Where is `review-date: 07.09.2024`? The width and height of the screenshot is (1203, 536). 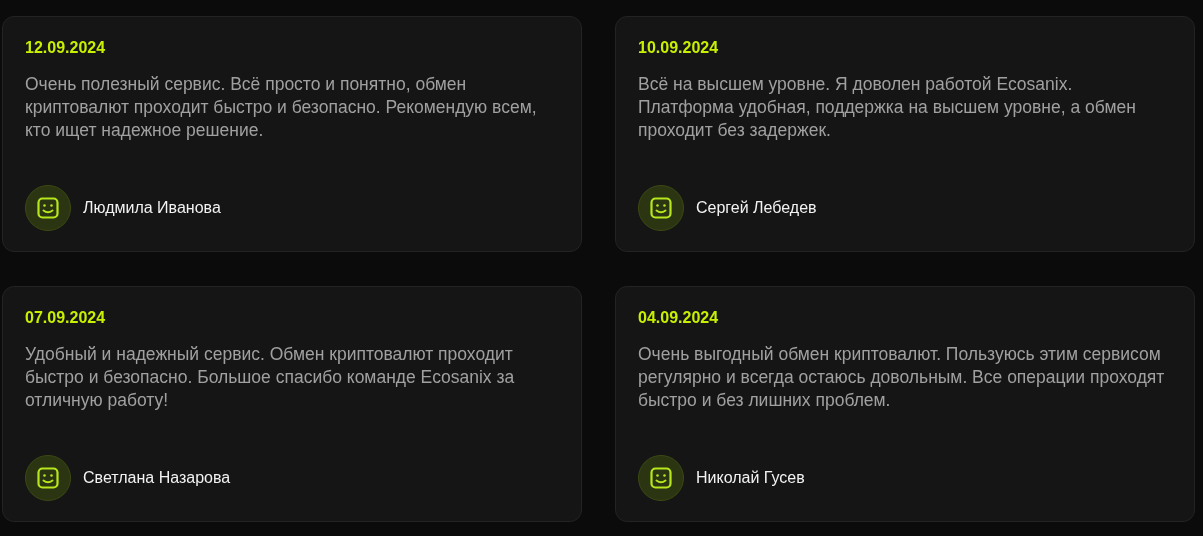
review-date: 07.09.2024 is located at coordinates (65, 318).